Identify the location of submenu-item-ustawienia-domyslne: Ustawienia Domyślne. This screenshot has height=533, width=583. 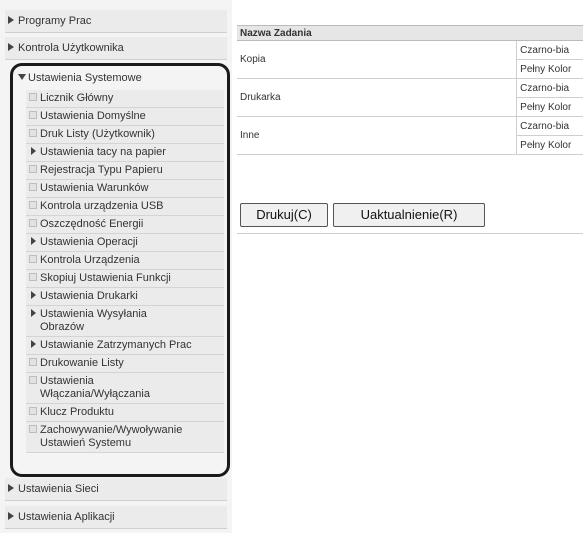
(125, 117).